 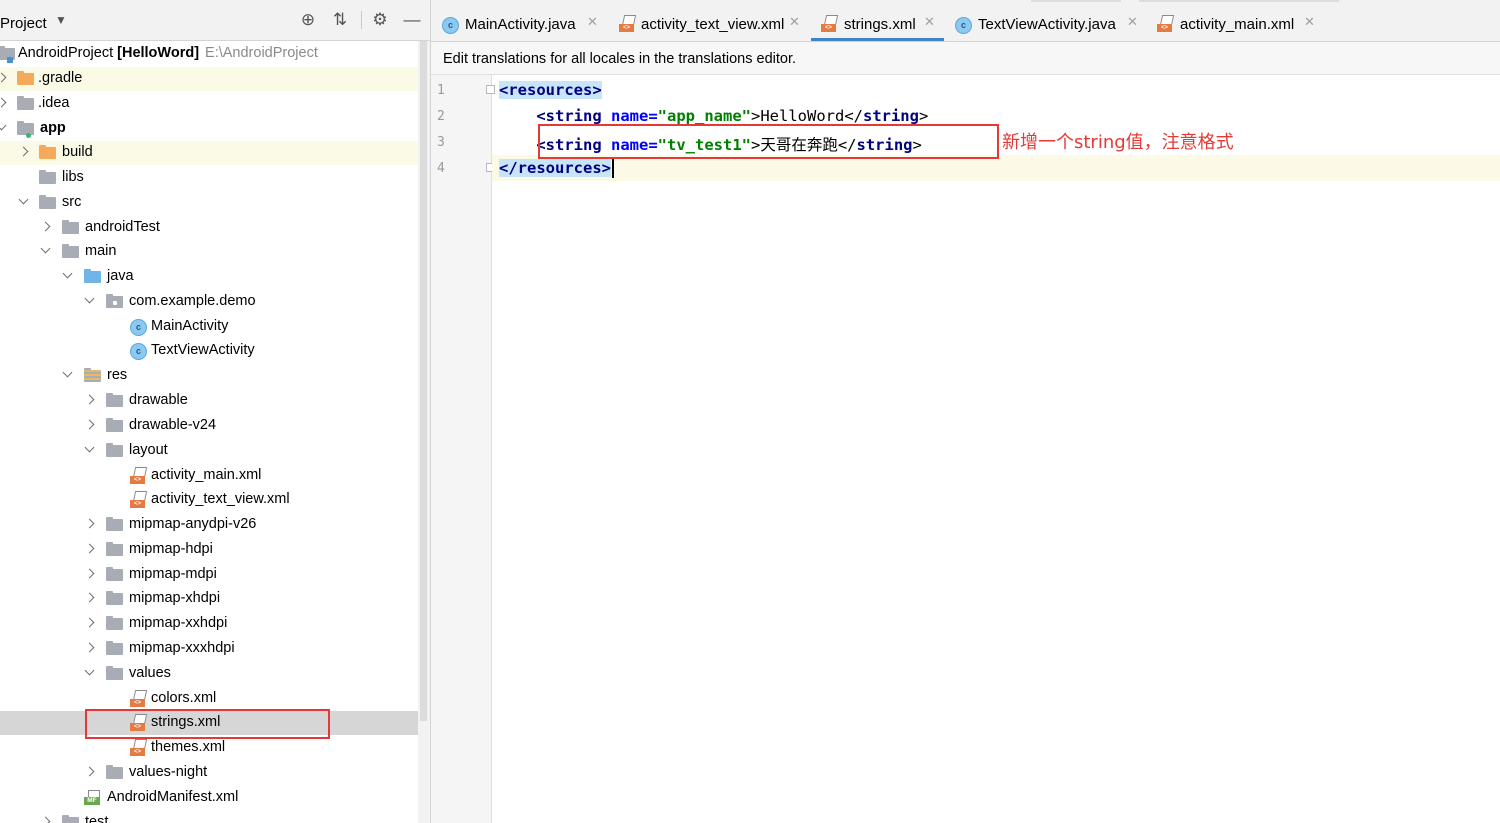 I want to click on tree-item-androidmanifest-xml: MF AndroidManifest.xml, so click(x=209, y=798).